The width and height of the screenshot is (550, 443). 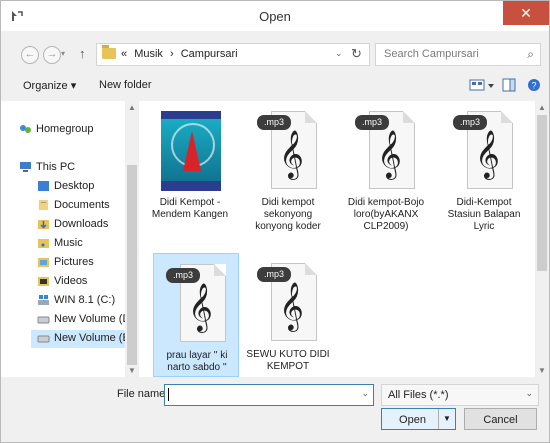 What do you see at coordinates (477, 85) in the screenshot?
I see `view-options-icon` at bounding box center [477, 85].